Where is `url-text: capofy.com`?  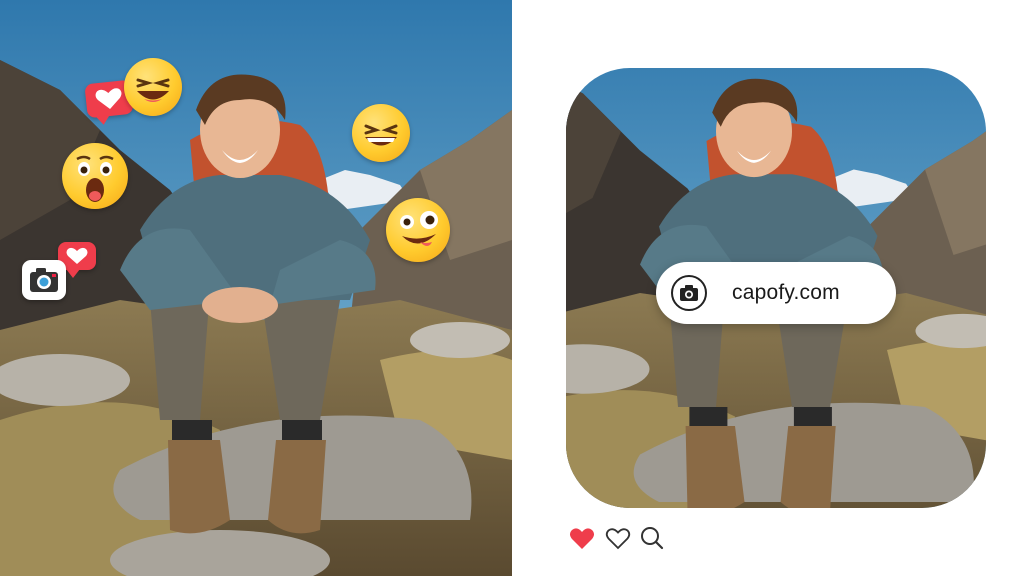 url-text: capofy.com is located at coordinates (786, 292).